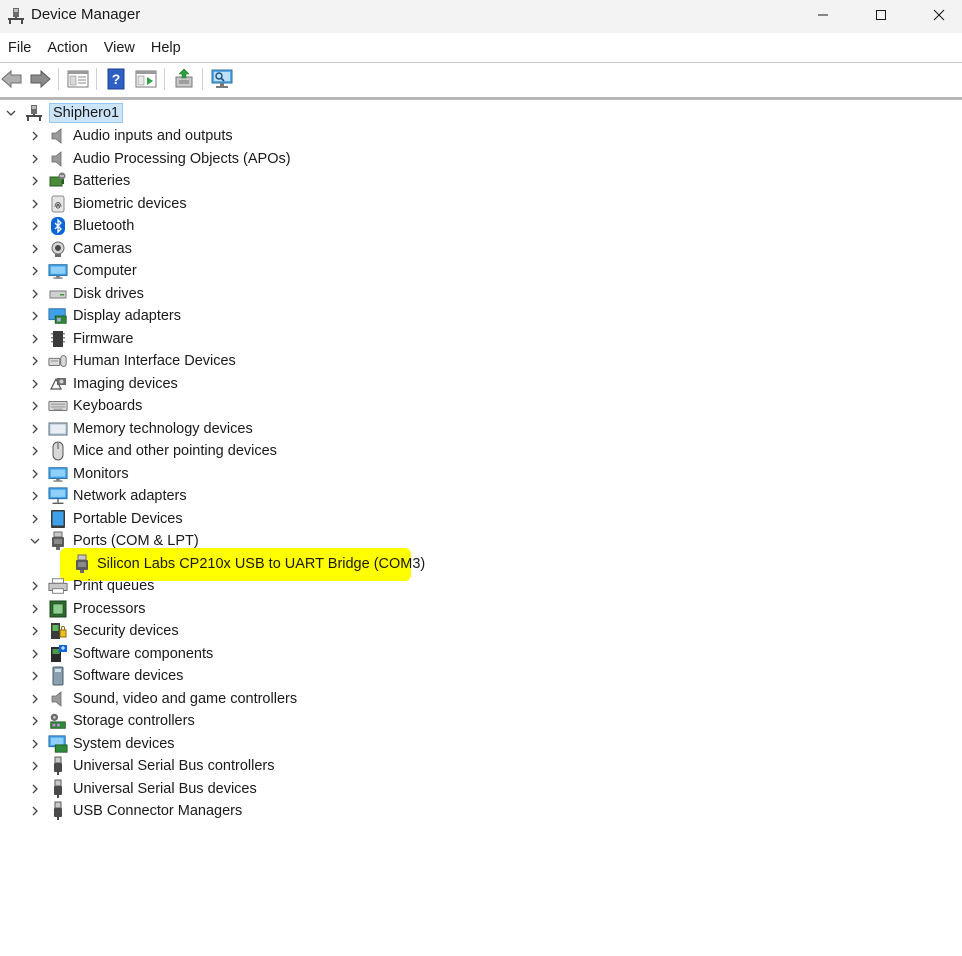 The width and height of the screenshot is (962, 956). What do you see at coordinates (125, 384) in the screenshot?
I see `tree-item-label: Imaging devices` at bounding box center [125, 384].